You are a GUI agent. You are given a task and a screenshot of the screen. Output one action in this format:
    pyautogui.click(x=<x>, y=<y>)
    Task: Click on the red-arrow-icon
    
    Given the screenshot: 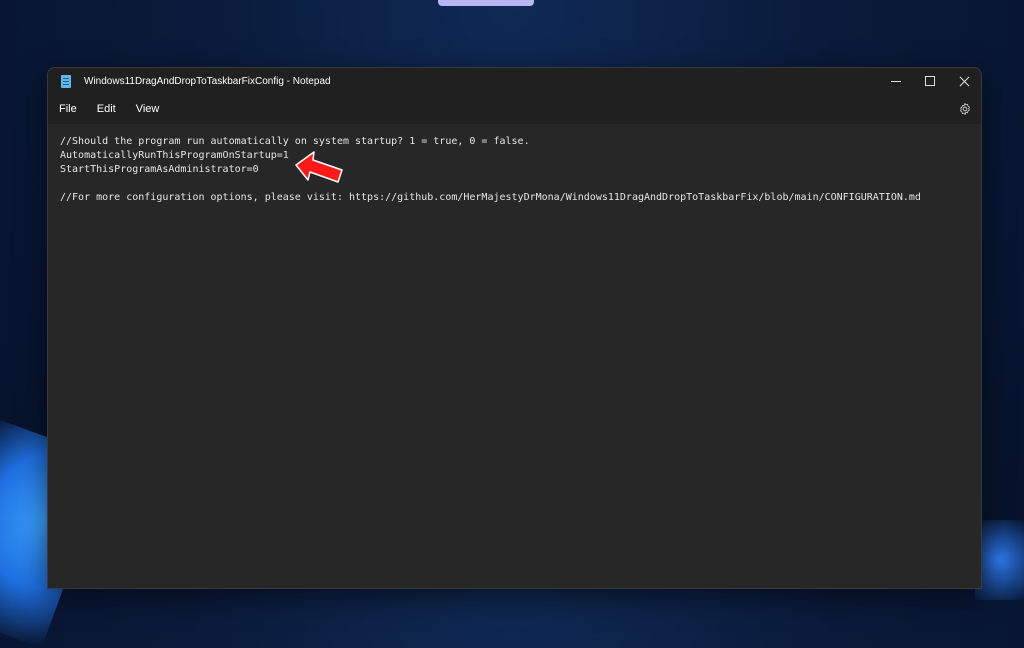 What is the action you would take?
    pyautogui.click(x=319, y=167)
    